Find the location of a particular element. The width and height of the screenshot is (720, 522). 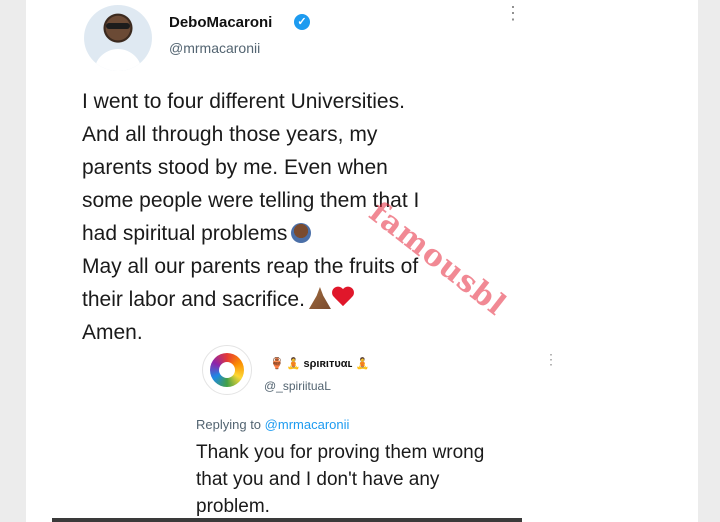

verified-badge-icon: ✓ is located at coordinates (302, 22).